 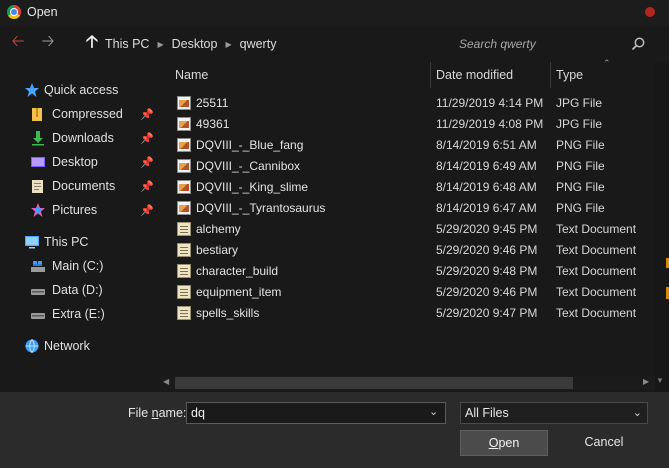 What do you see at coordinates (579, 103) in the screenshot?
I see `file-type: JPG File` at bounding box center [579, 103].